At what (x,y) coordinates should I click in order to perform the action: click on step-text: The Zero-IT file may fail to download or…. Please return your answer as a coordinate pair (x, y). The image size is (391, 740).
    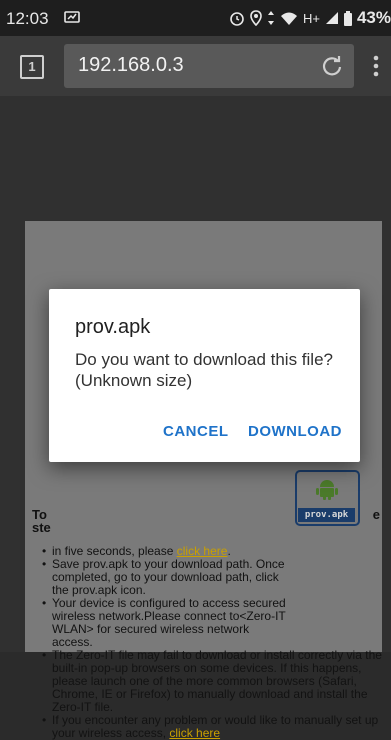
    Looking at the image, I should click on (217, 681).